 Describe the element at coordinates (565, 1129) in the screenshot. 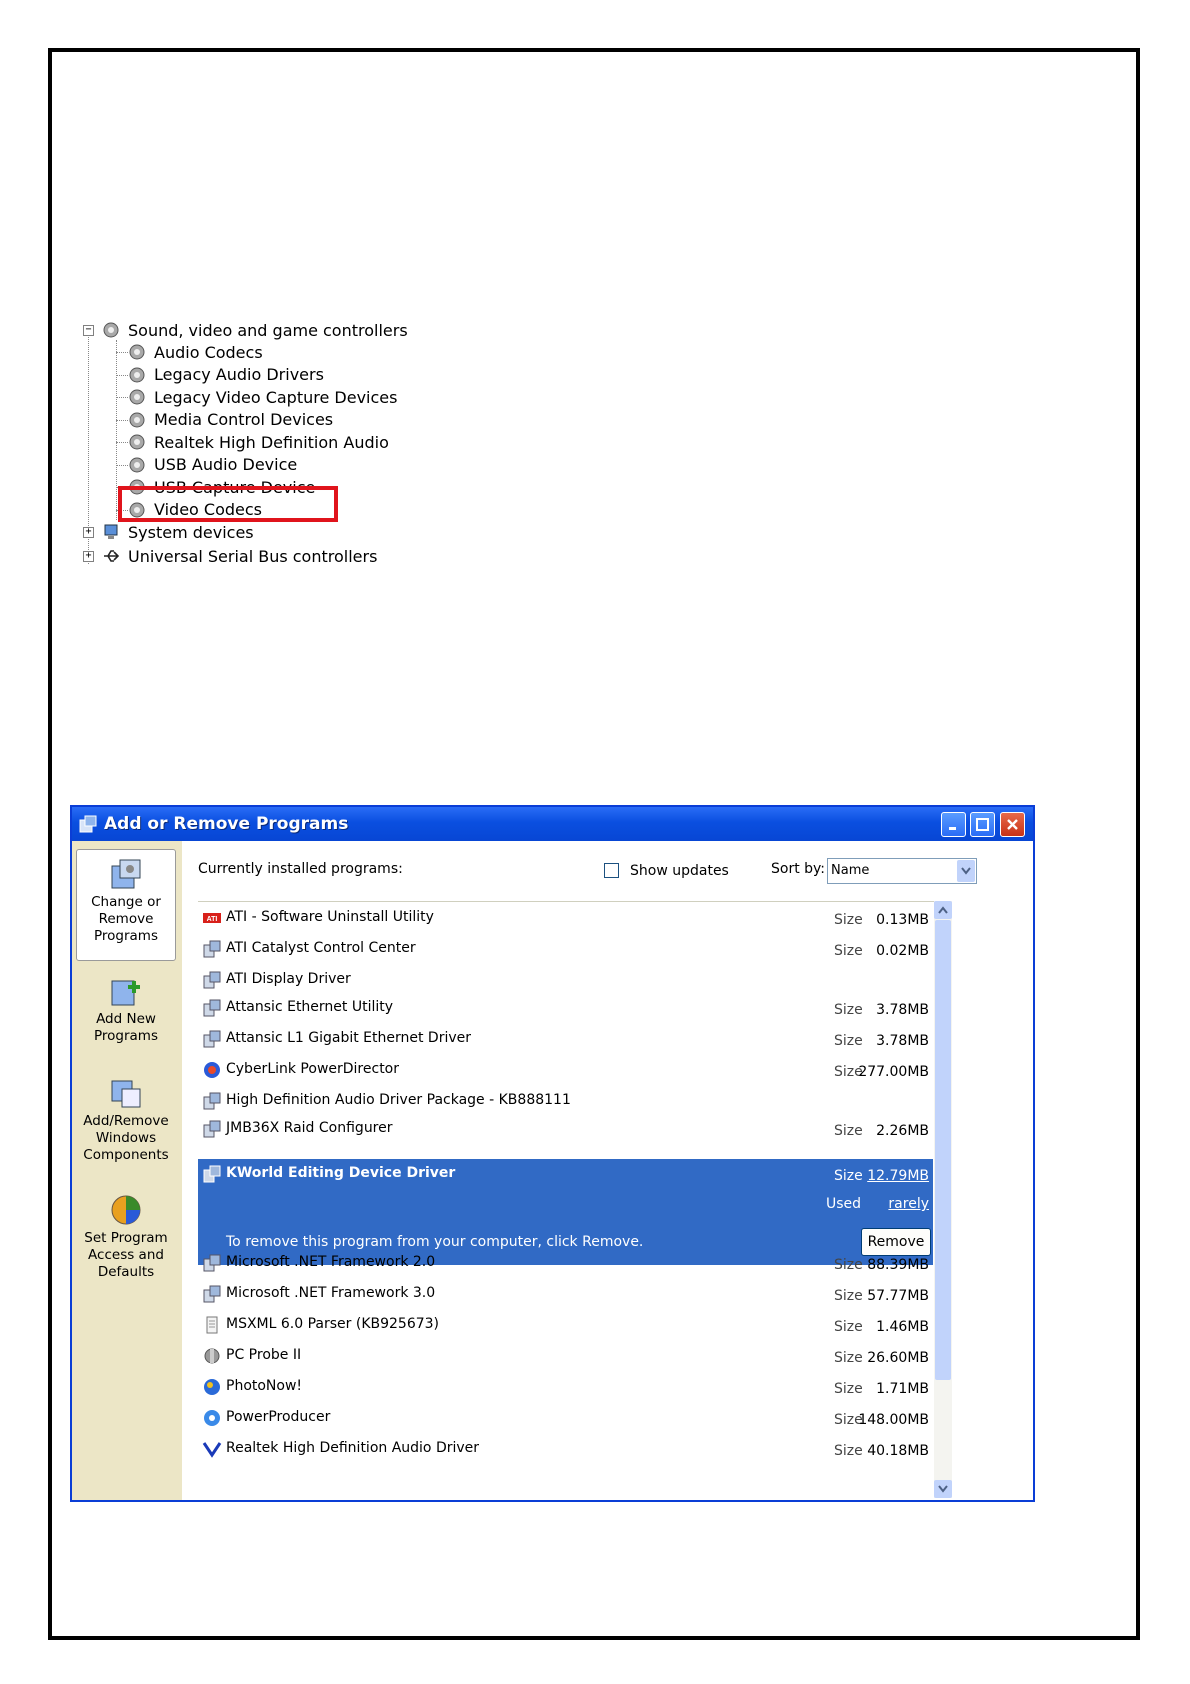

I see `program-row: JMB36X Raid Configurer Size 2.26MB` at that location.